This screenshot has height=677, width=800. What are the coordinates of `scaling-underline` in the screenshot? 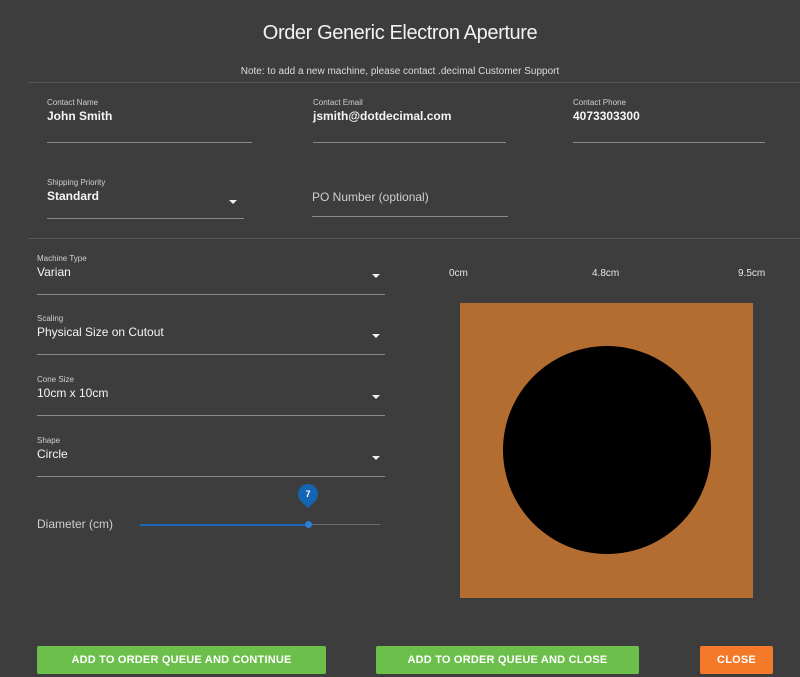 It's located at (211, 354).